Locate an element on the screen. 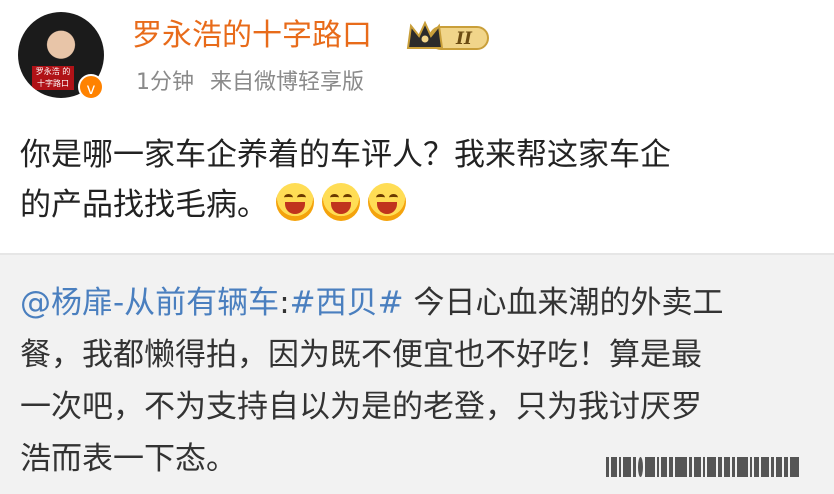 Image resolution: width=834 pixels, height=494 pixels. post-meta: 1分钟 来自微博轻享版 is located at coordinates (250, 83).